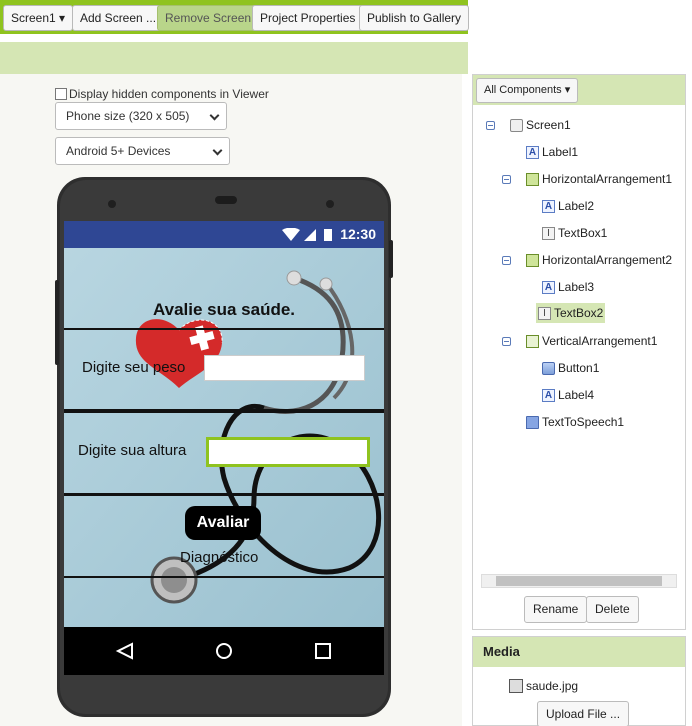  I want to click on android-status-bar: 12:30, so click(224, 234).